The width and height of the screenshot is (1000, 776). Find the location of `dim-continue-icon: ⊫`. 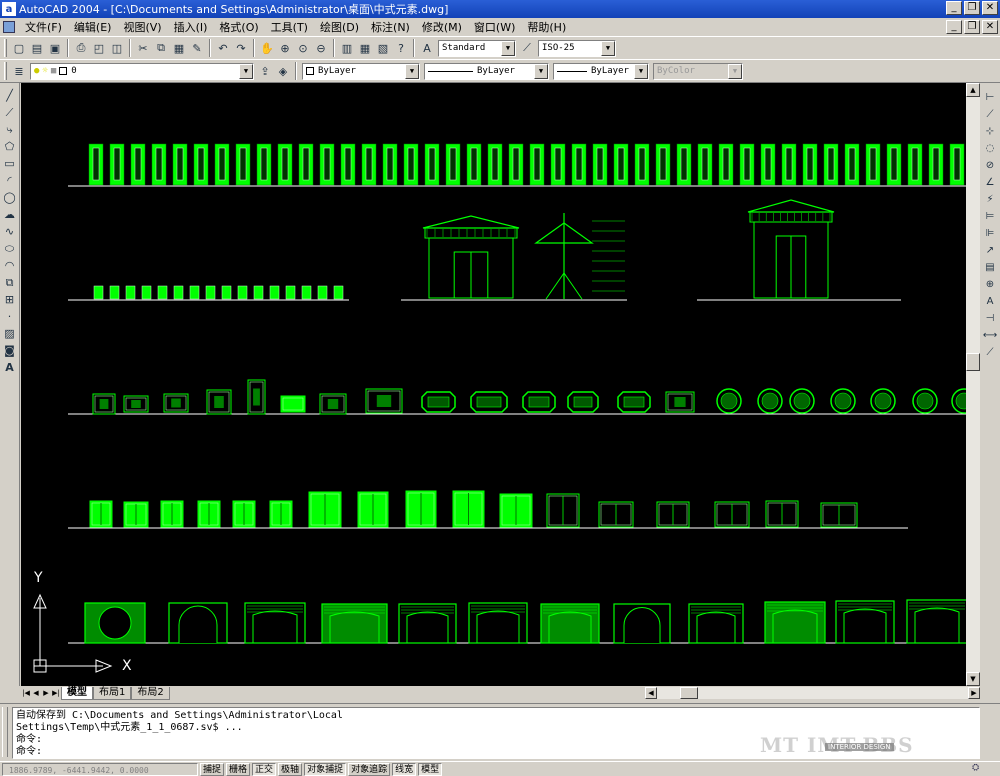

dim-continue-icon: ⊫ is located at coordinates (990, 233).